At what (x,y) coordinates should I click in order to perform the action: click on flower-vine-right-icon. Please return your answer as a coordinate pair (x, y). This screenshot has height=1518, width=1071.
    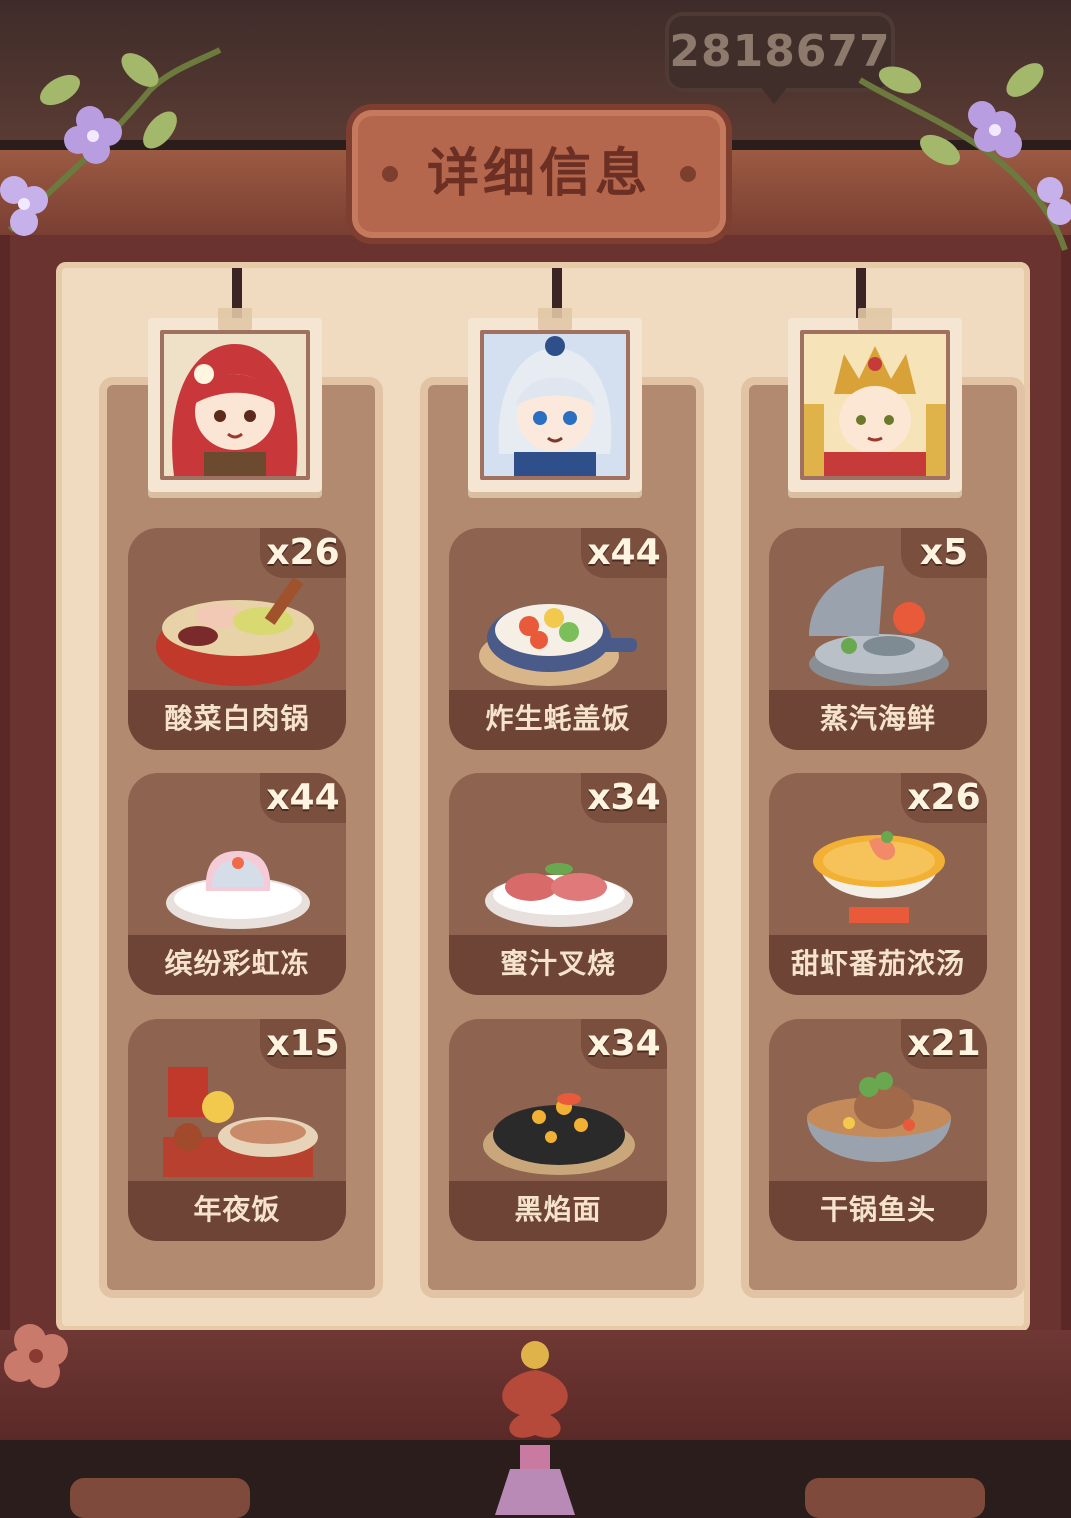
    Looking at the image, I should click on (964, 157).